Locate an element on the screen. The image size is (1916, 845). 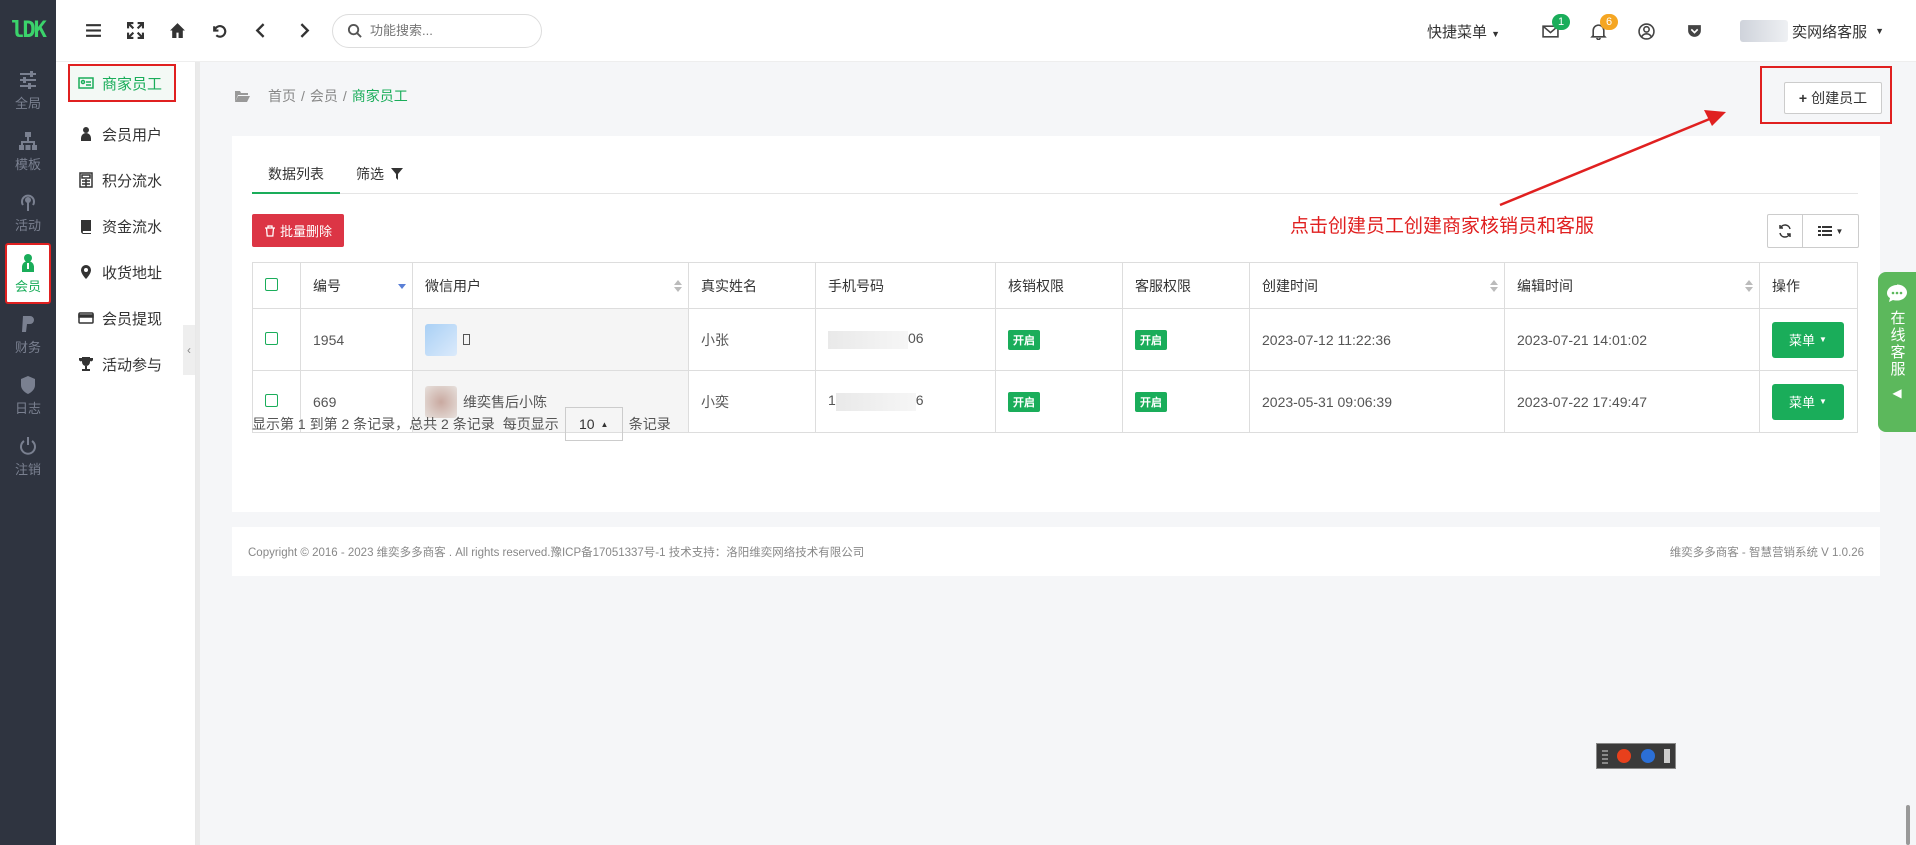
back-button is located at coordinates (261, 31).